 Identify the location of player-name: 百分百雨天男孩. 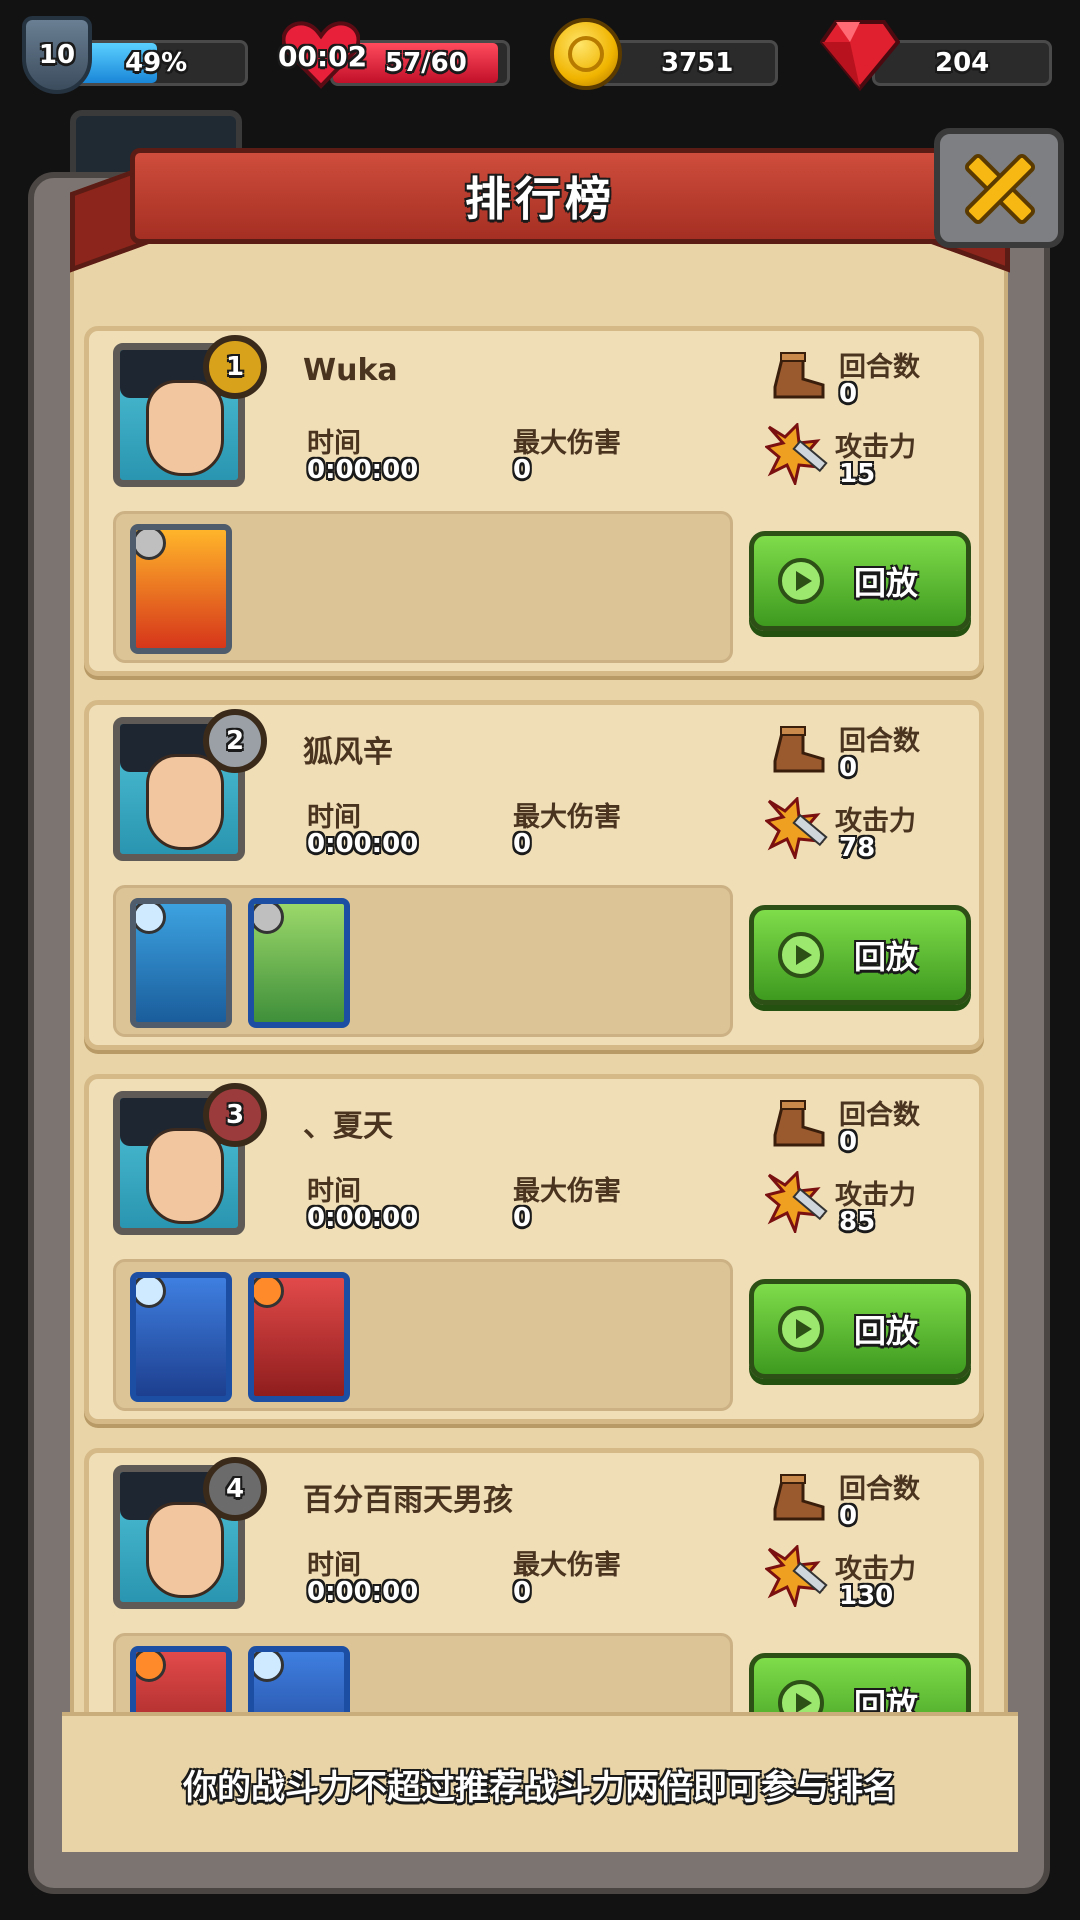
(408, 1500).